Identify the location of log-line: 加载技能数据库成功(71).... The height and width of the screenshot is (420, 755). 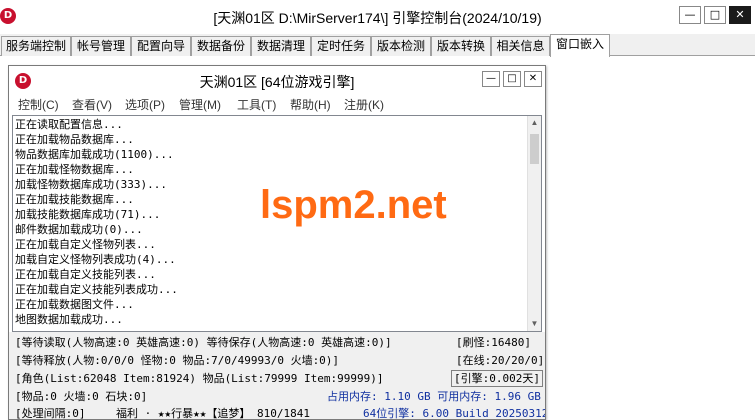
(88, 214).